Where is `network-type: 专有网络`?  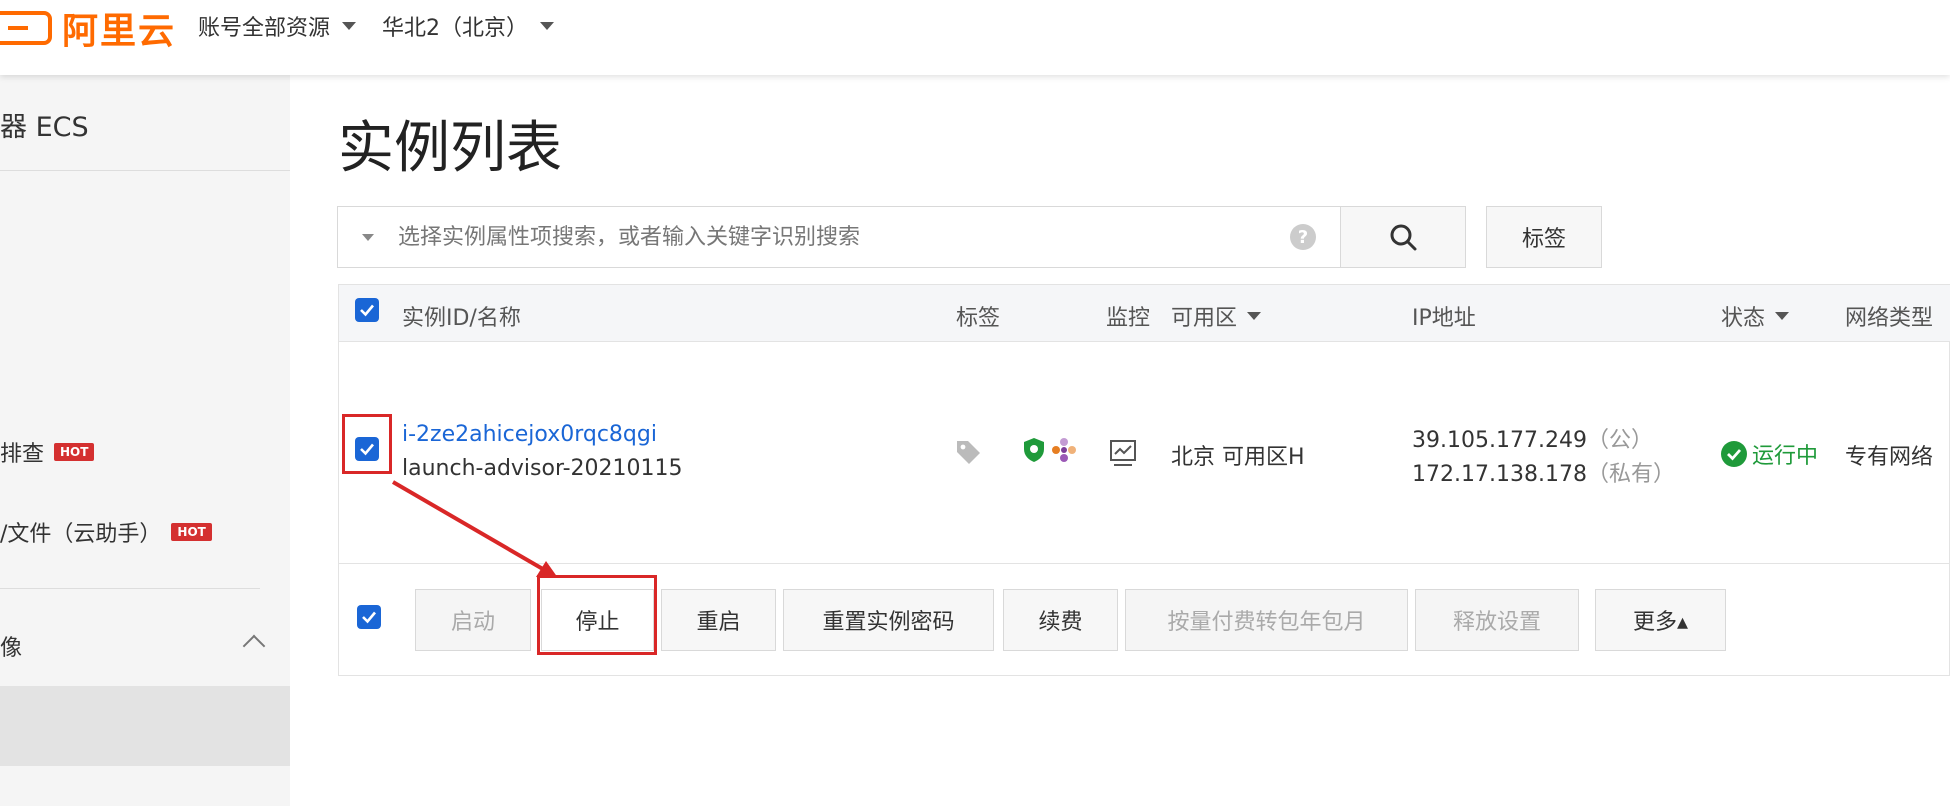 network-type: 专有网络 is located at coordinates (1889, 457).